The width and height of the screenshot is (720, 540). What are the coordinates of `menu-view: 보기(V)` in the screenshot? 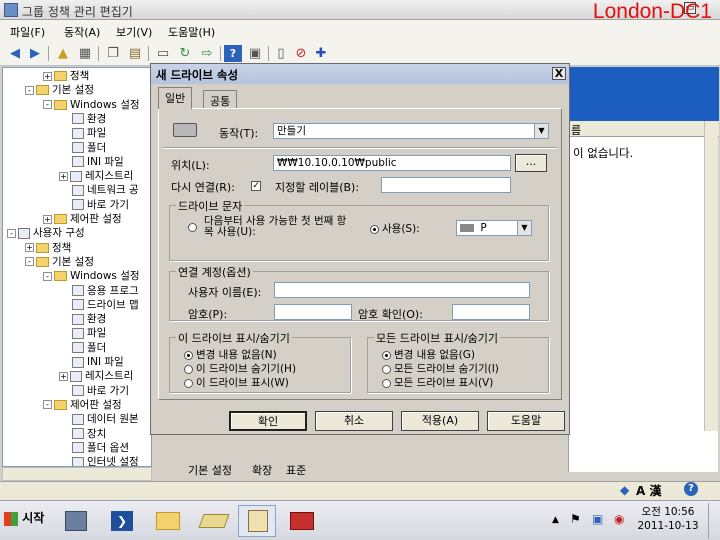 It's located at (134, 32).